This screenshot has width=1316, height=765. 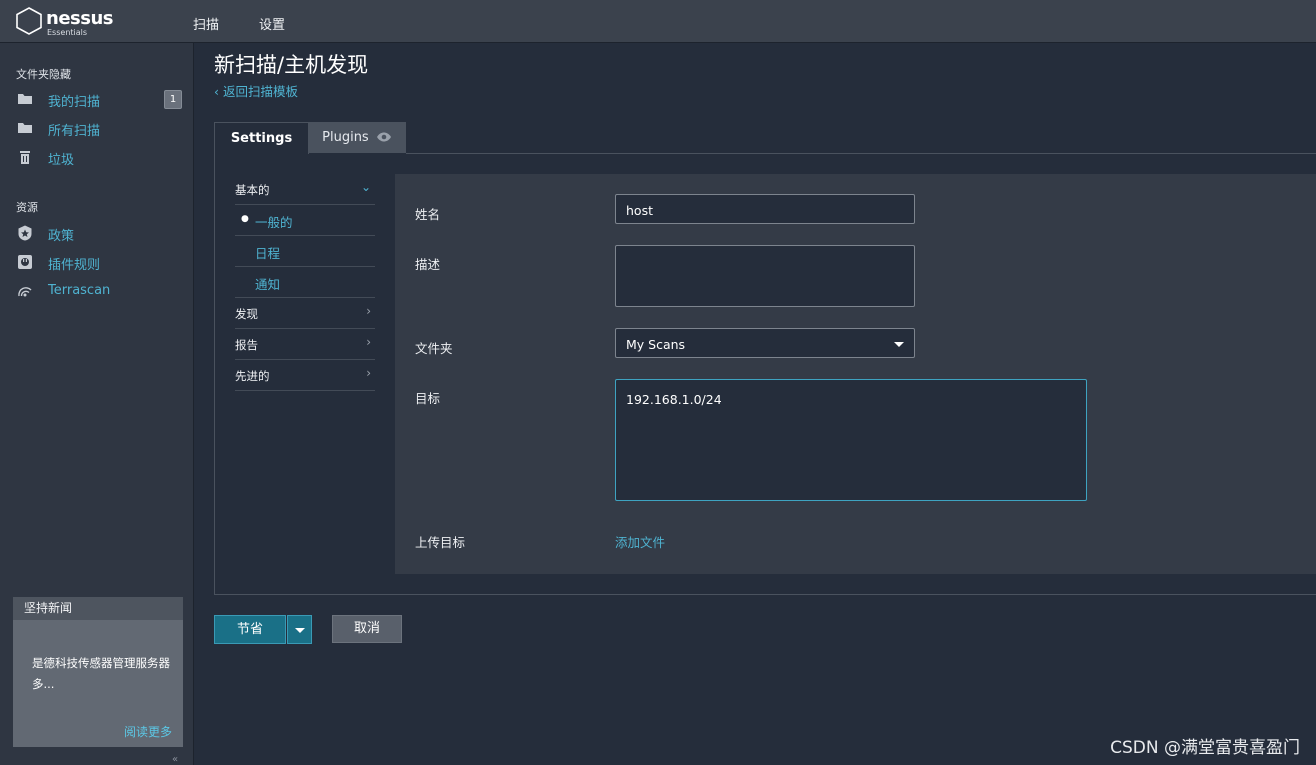 I want to click on targets-value: 192.168.1.0/24, so click(x=674, y=399).